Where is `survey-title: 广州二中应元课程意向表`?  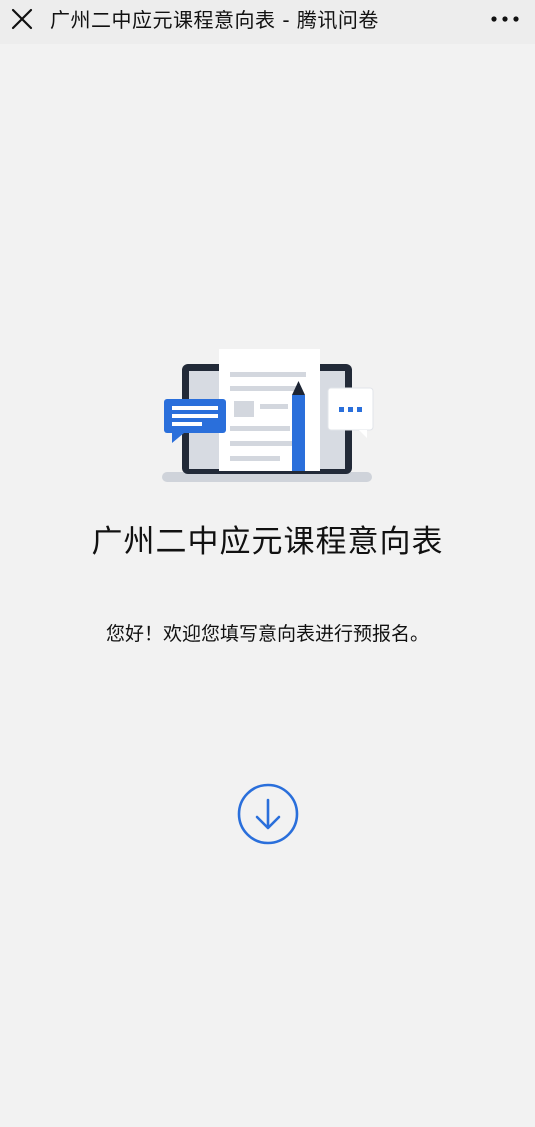 survey-title: 广州二中应元课程意向表 is located at coordinates (267, 542).